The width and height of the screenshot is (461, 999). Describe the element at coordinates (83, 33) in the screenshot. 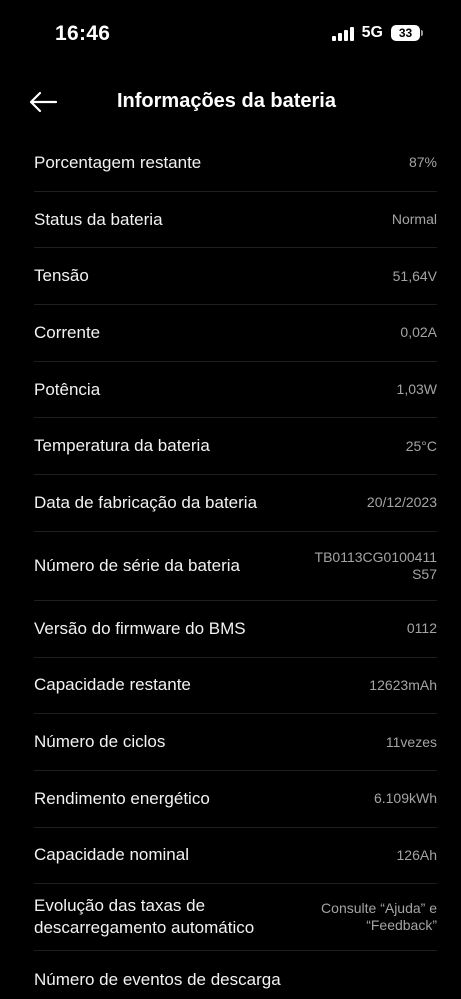

I see `status-time: 16:46` at that location.